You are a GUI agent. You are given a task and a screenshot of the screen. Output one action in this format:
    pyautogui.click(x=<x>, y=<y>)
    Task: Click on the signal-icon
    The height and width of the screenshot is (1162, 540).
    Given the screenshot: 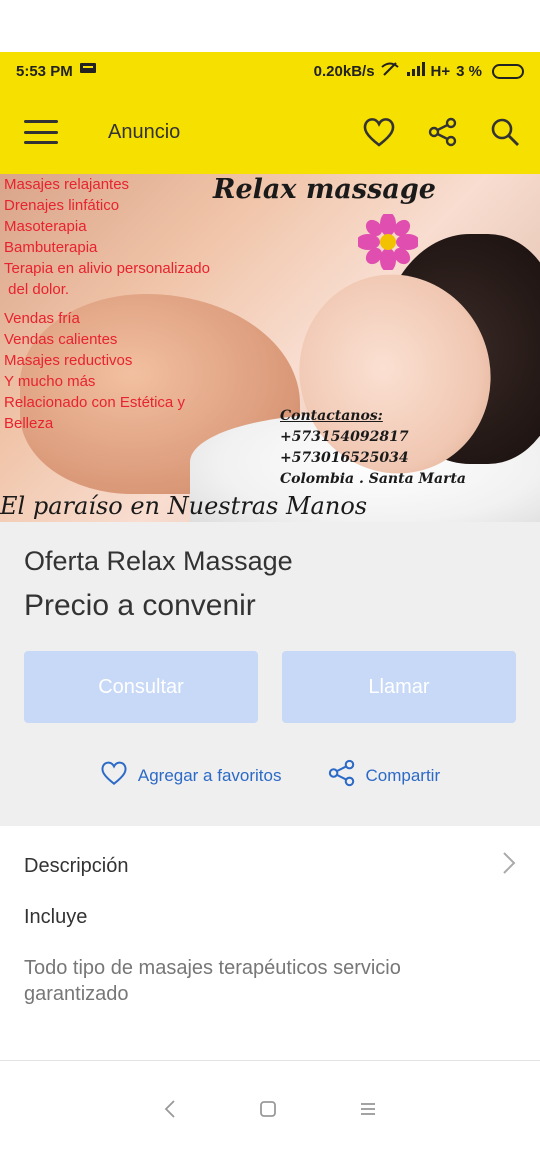 What is the action you would take?
    pyautogui.click(x=415, y=71)
    